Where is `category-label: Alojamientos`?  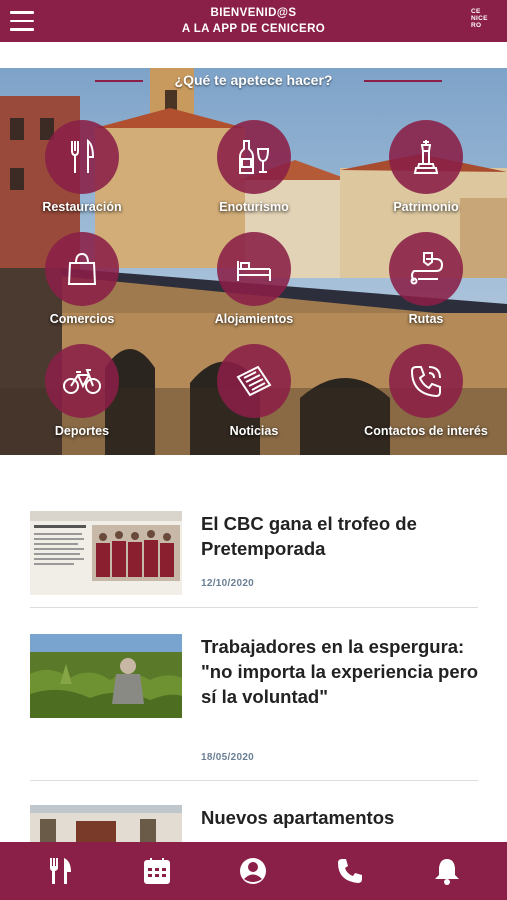
category-label: Alojamientos is located at coordinates (254, 319).